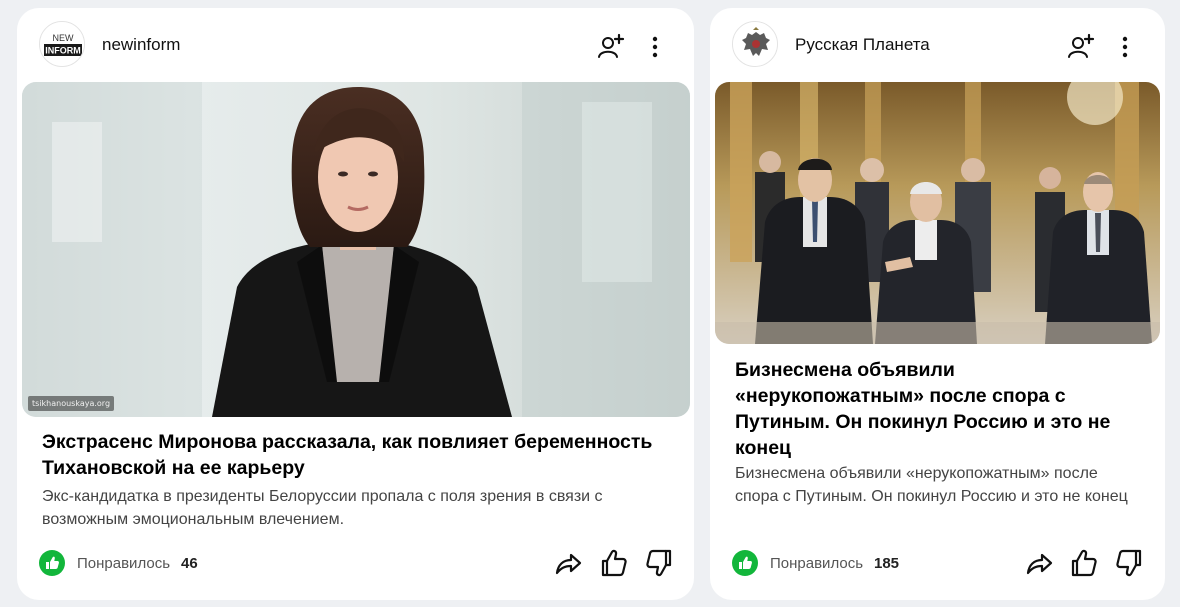  I want to click on source-avatar, so click(755, 44).